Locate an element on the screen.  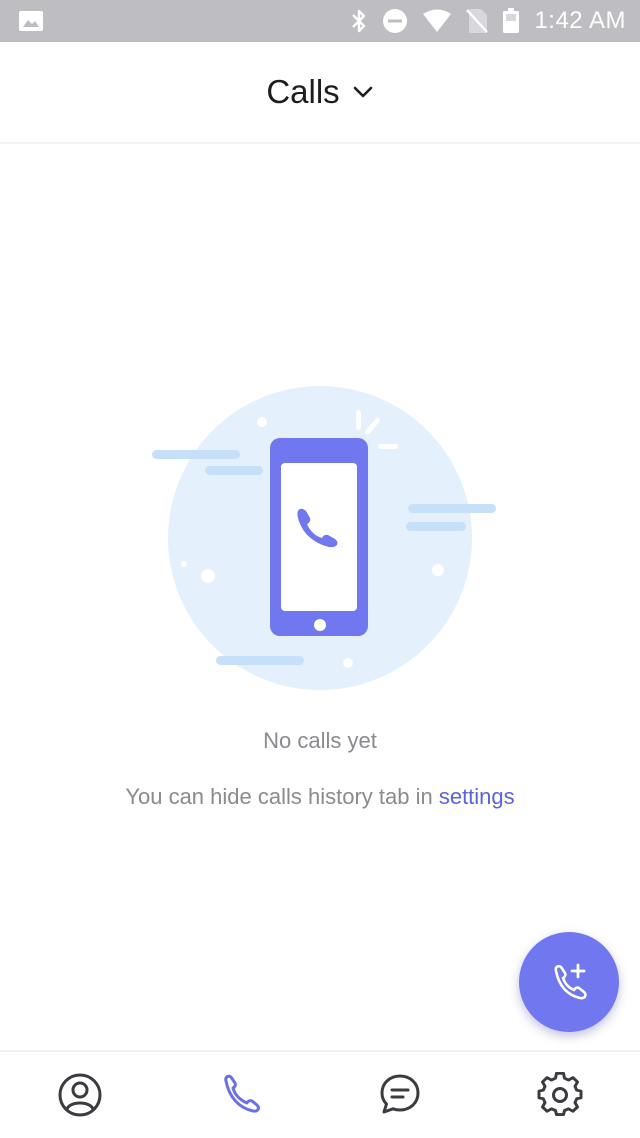
chats-icon is located at coordinates (400, 1094).